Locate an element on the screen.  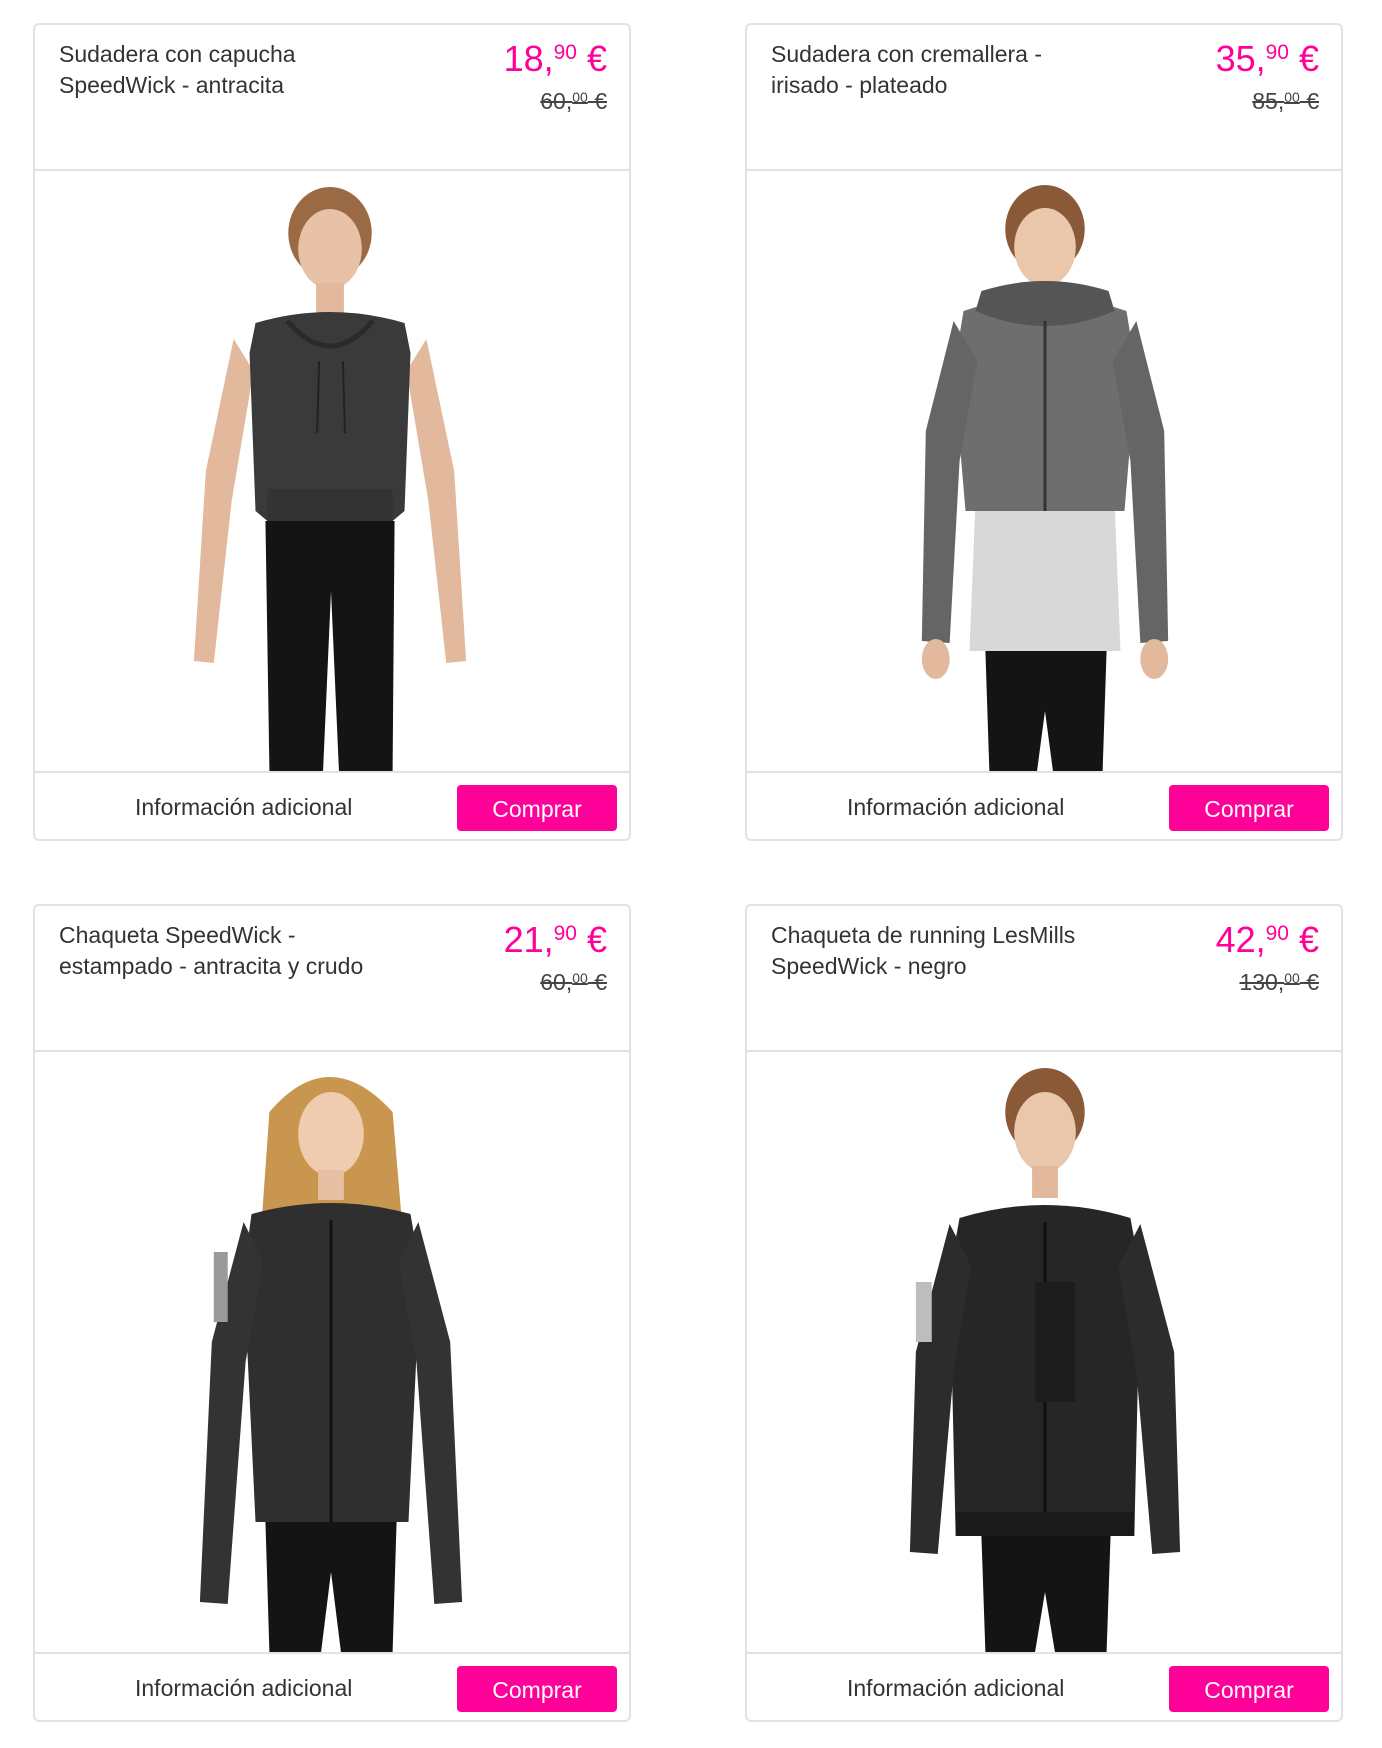
product-title-line1: Chaqueta de running LesMills is located at coordinates (936, 935).